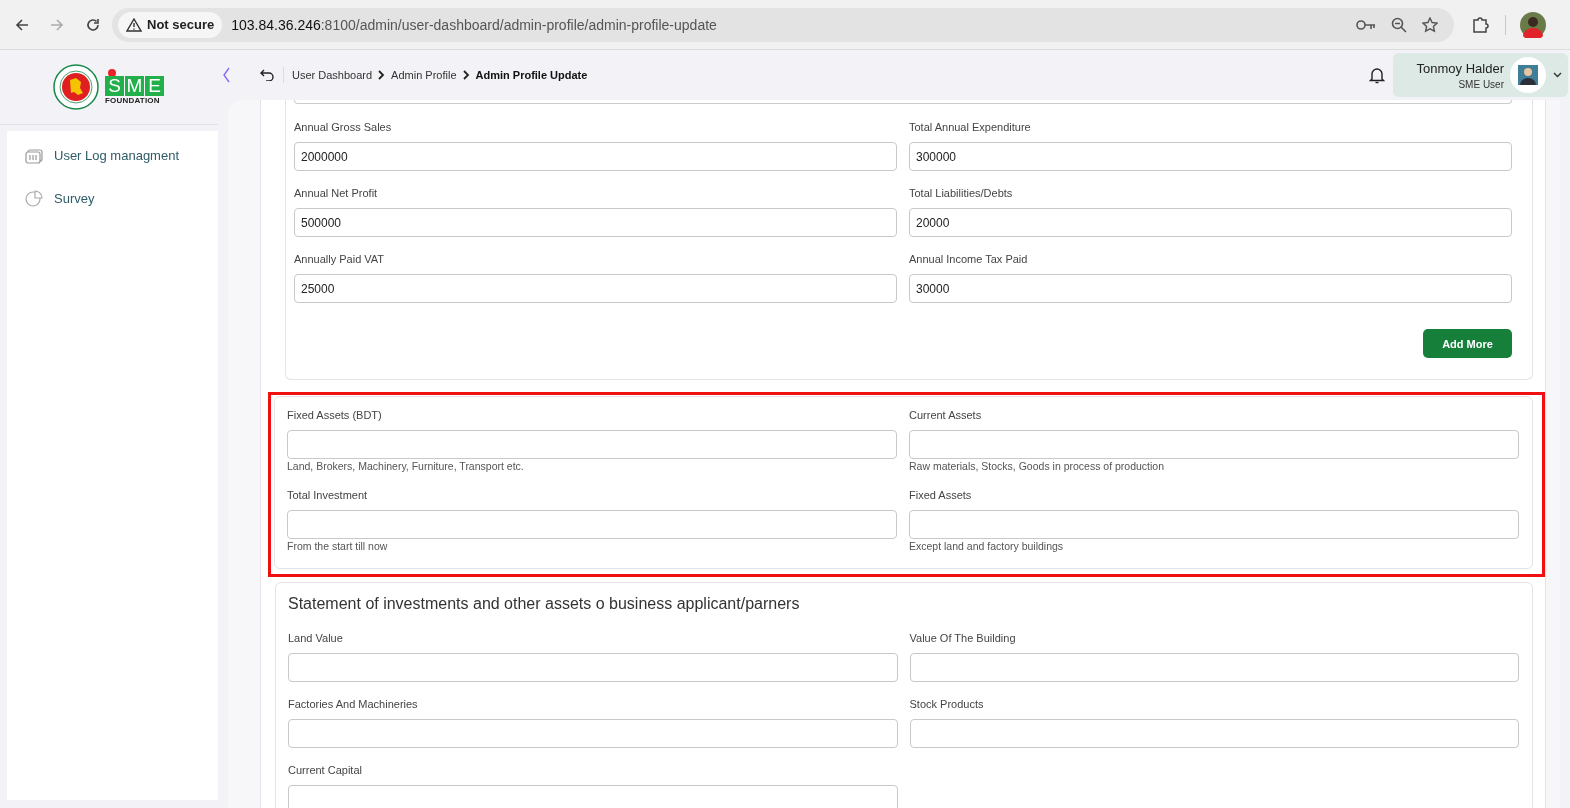  Describe the element at coordinates (947, 704) in the screenshot. I see `field-label: Stock Products` at that location.